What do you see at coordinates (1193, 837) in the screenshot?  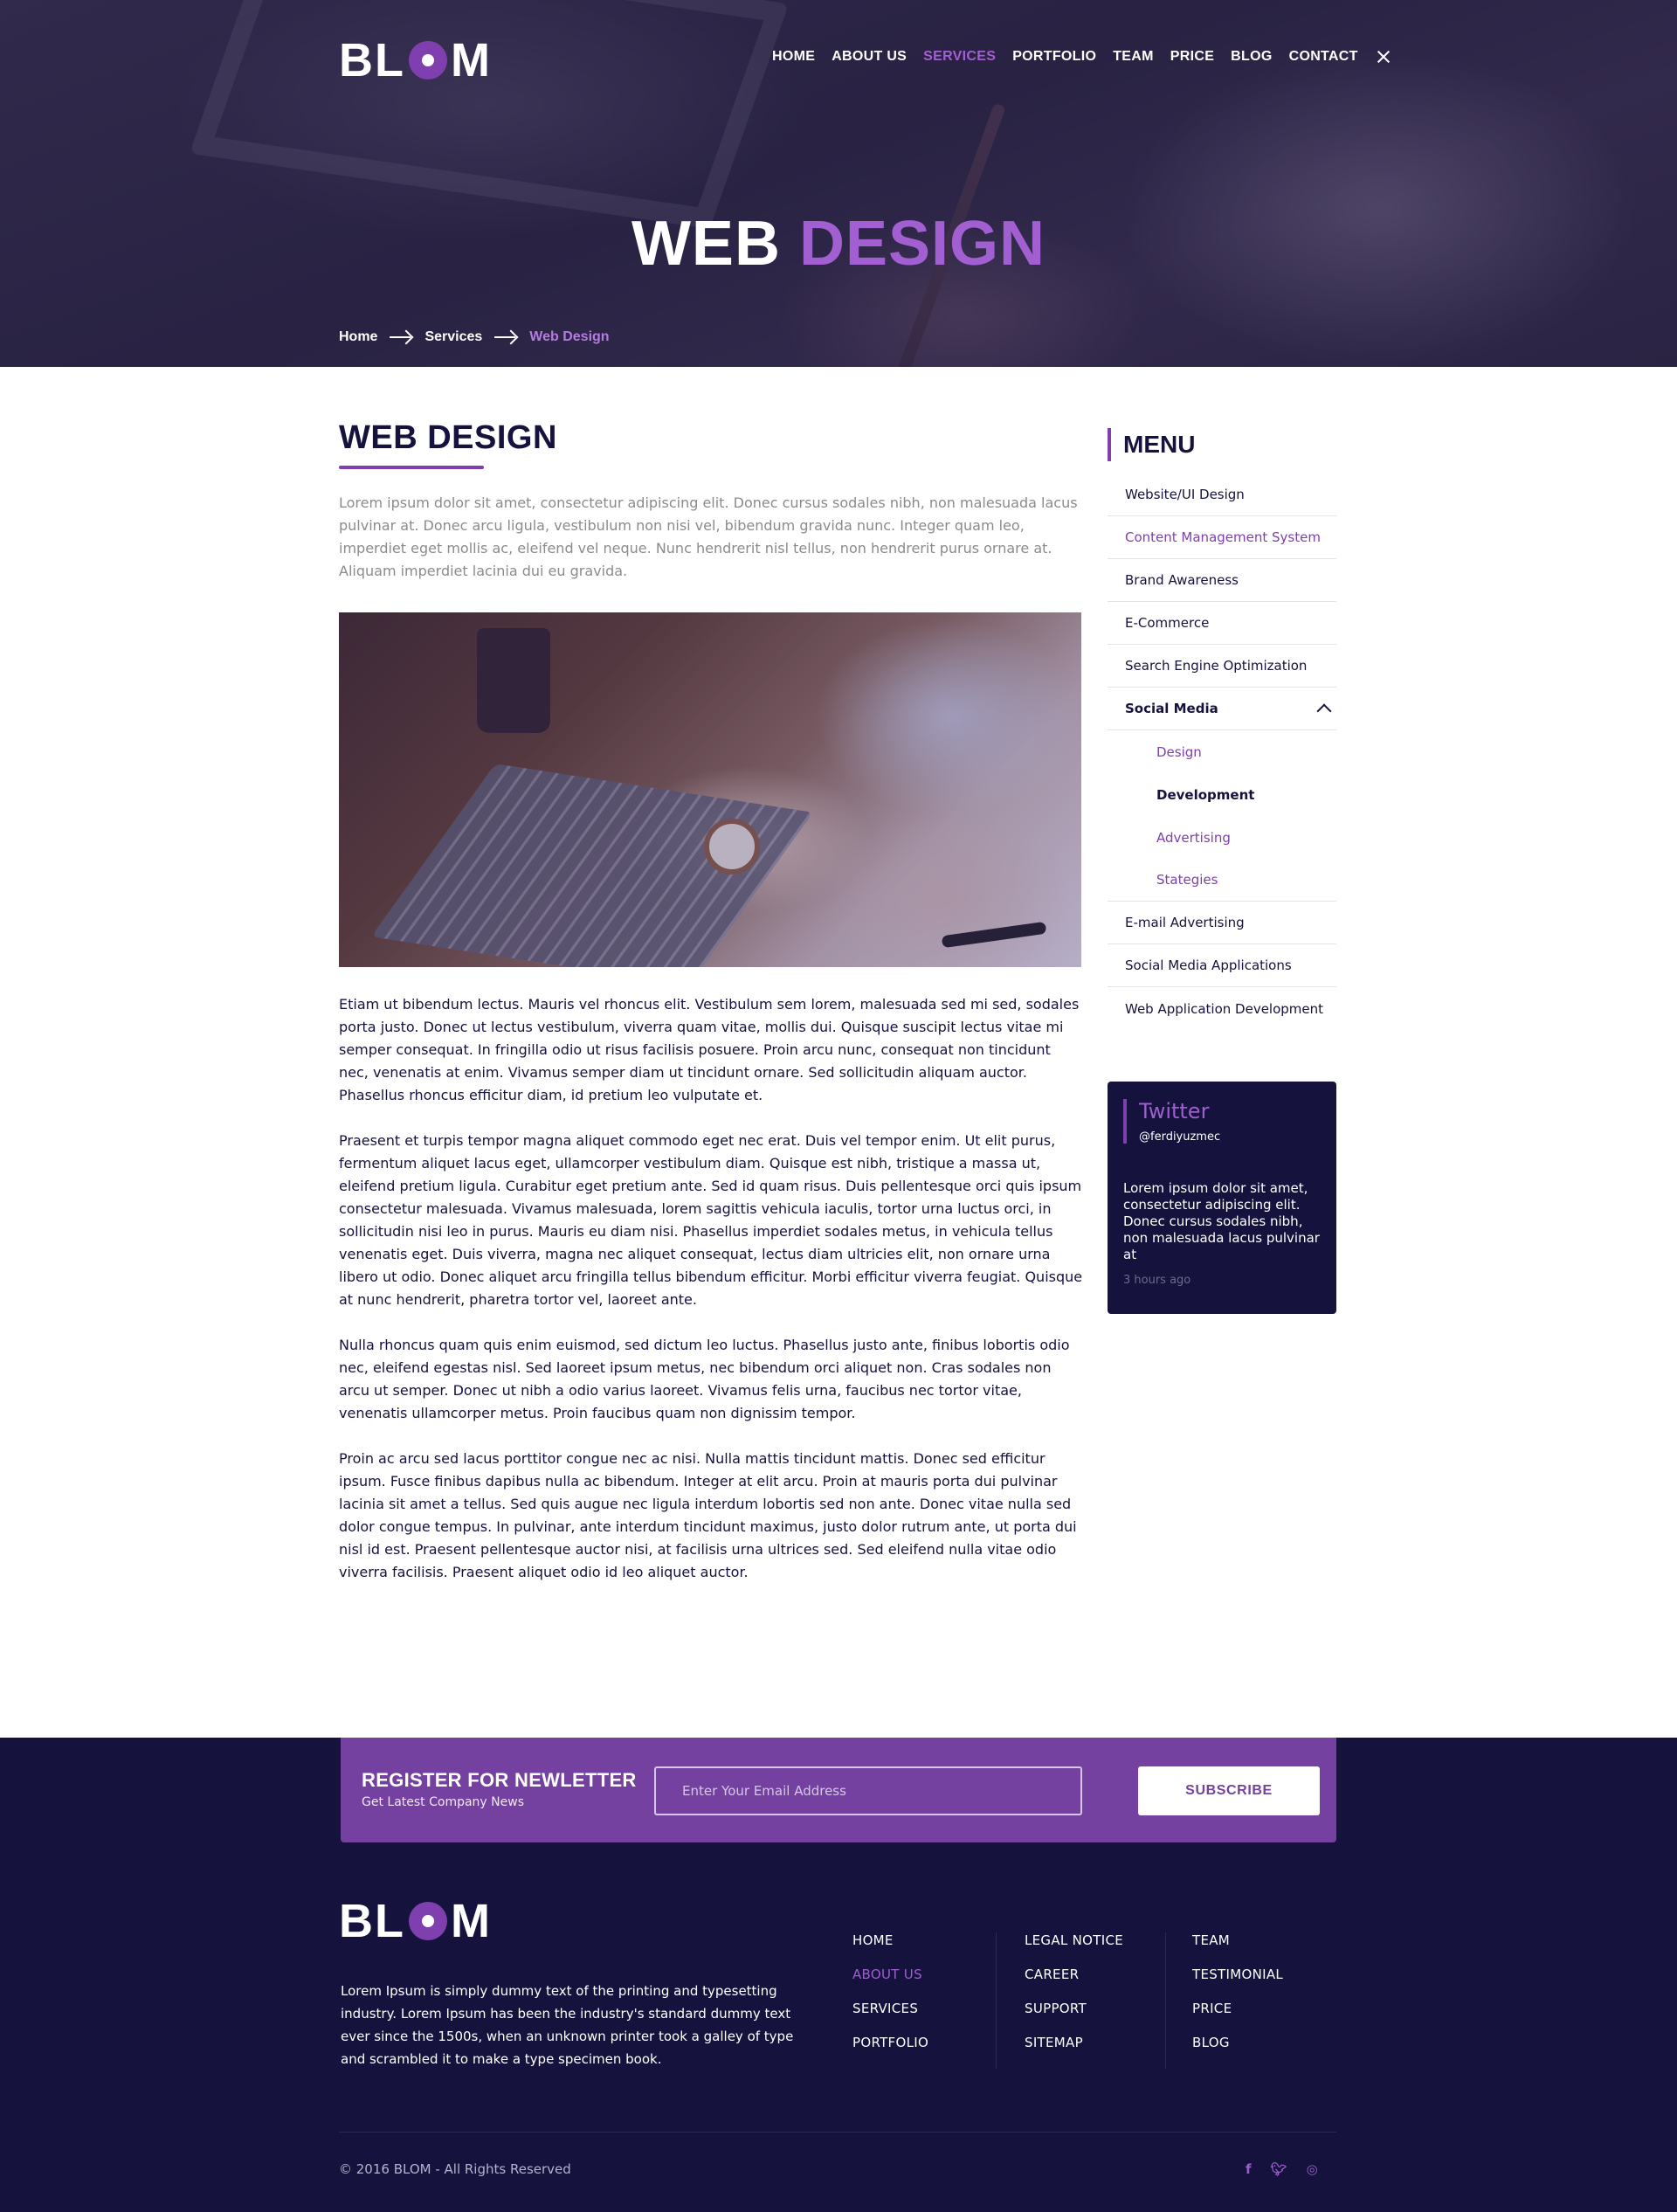 I see `sidebar-item-label: Advertising` at bounding box center [1193, 837].